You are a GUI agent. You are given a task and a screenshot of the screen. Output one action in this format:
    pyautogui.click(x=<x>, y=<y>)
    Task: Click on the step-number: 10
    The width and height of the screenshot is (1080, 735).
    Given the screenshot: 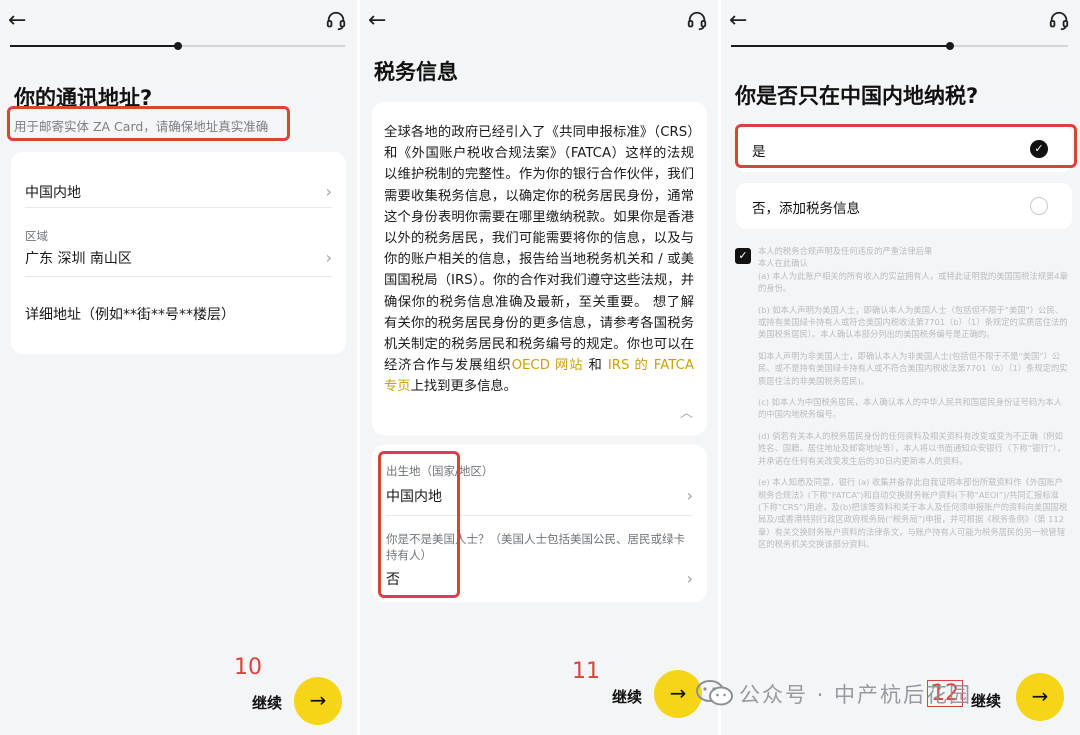 What is the action you would take?
    pyautogui.click(x=248, y=667)
    